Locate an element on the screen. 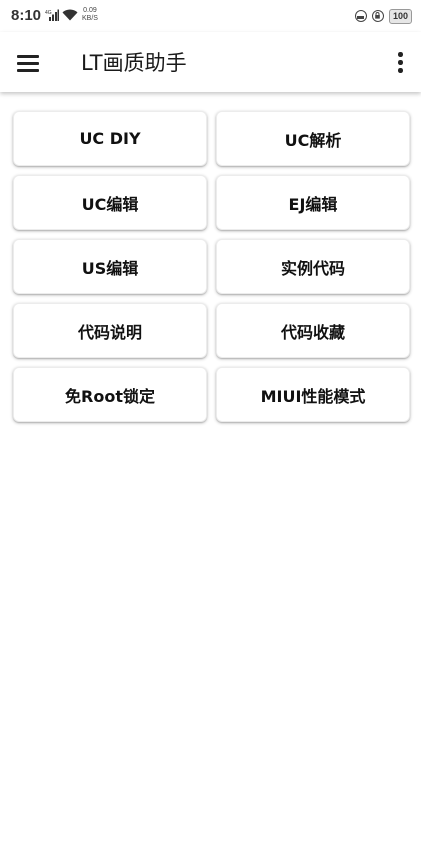  speed-value: 0.09 is located at coordinates (90, 10).